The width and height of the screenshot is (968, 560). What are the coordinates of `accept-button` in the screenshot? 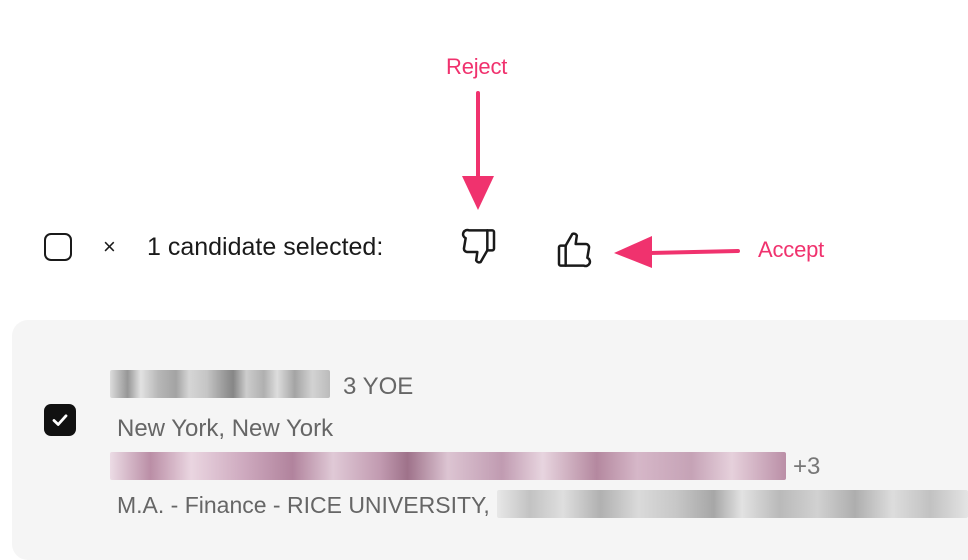 It's located at (574, 249).